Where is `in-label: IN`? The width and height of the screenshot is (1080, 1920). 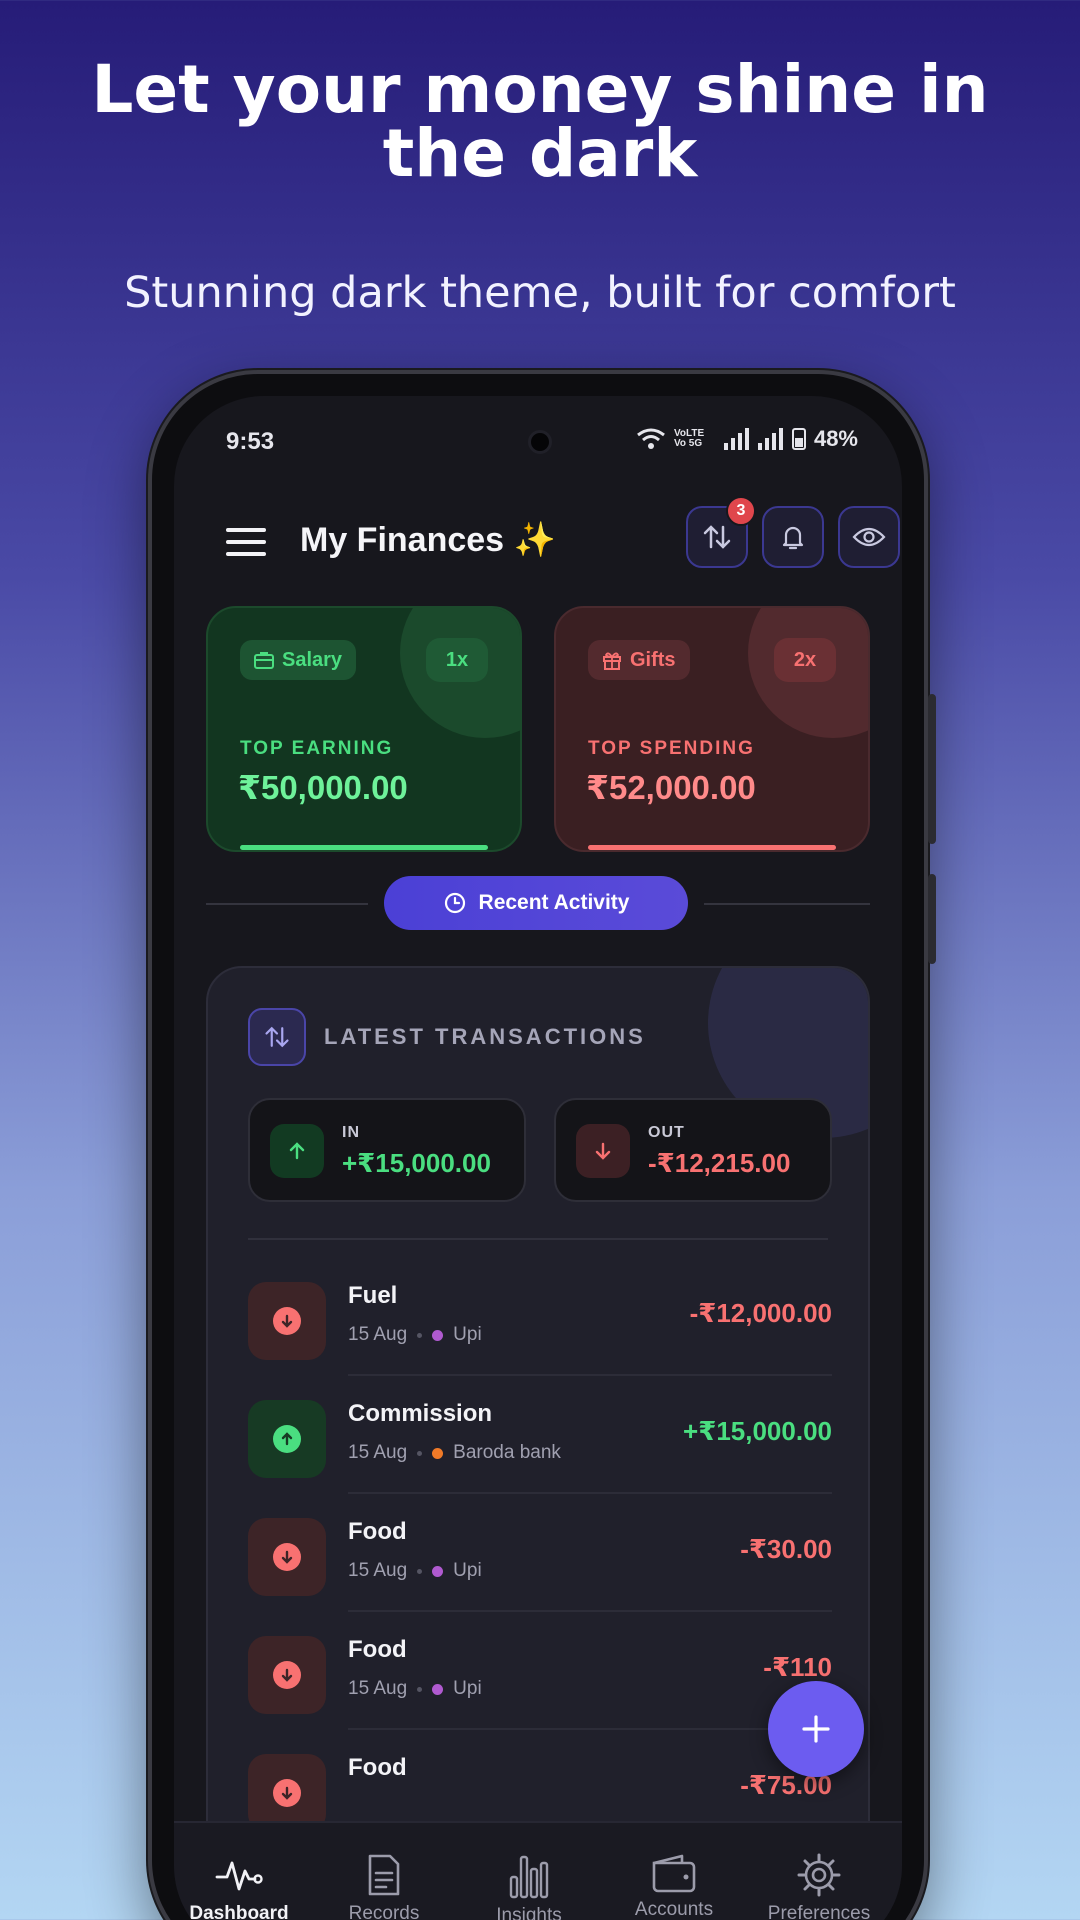 in-label: IN is located at coordinates (351, 1132).